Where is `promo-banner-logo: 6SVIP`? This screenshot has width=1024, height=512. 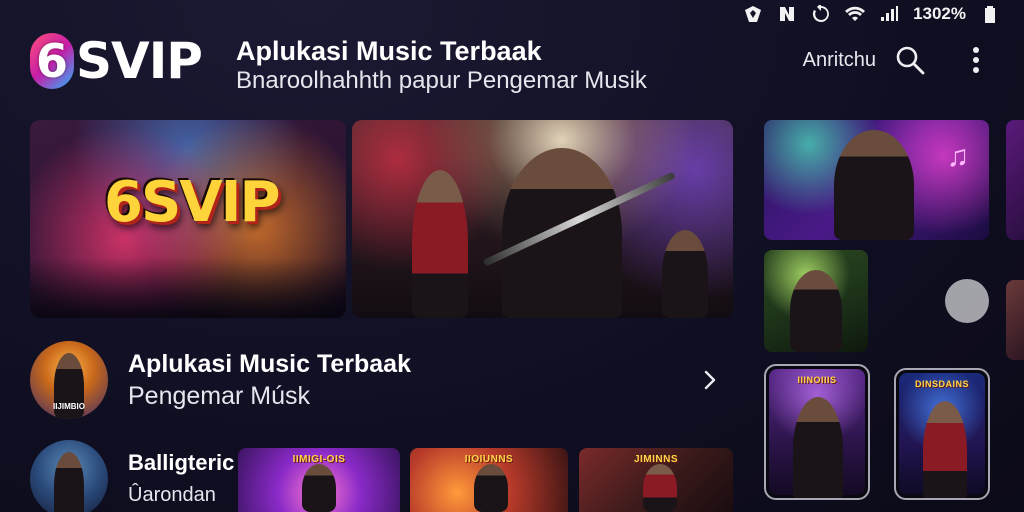 promo-banner-logo: 6SVIP is located at coordinates (188, 219).